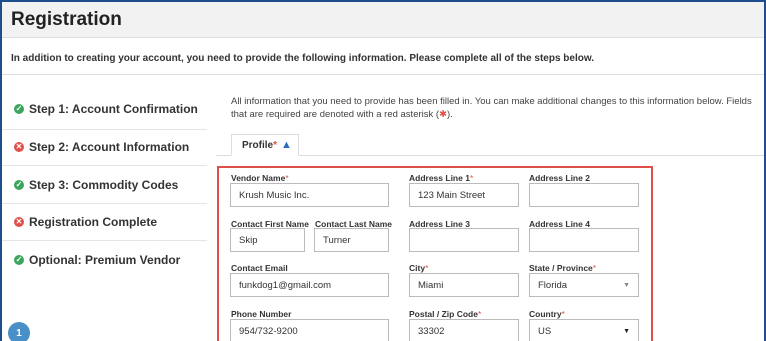 This screenshot has width=766, height=341. What do you see at coordinates (464, 285) in the screenshot?
I see `city-input: Miami` at bounding box center [464, 285].